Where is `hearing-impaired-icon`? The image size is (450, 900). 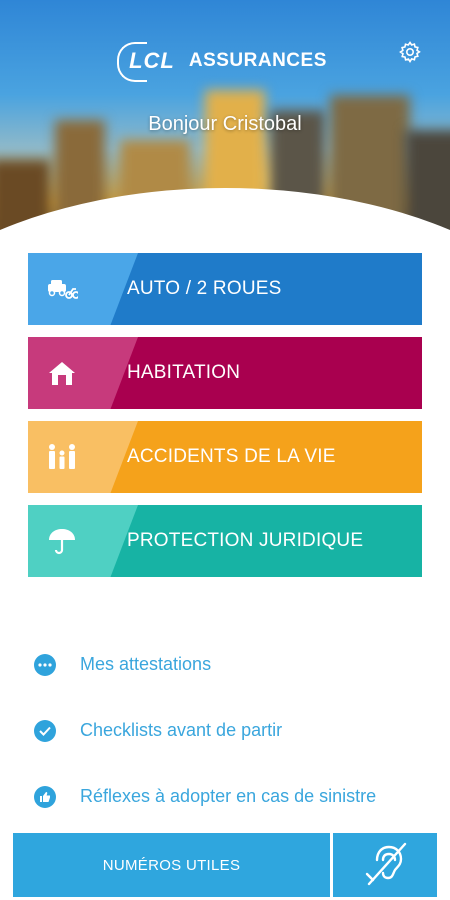
hearing-impaired-icon is located at coordinates (385, 865).